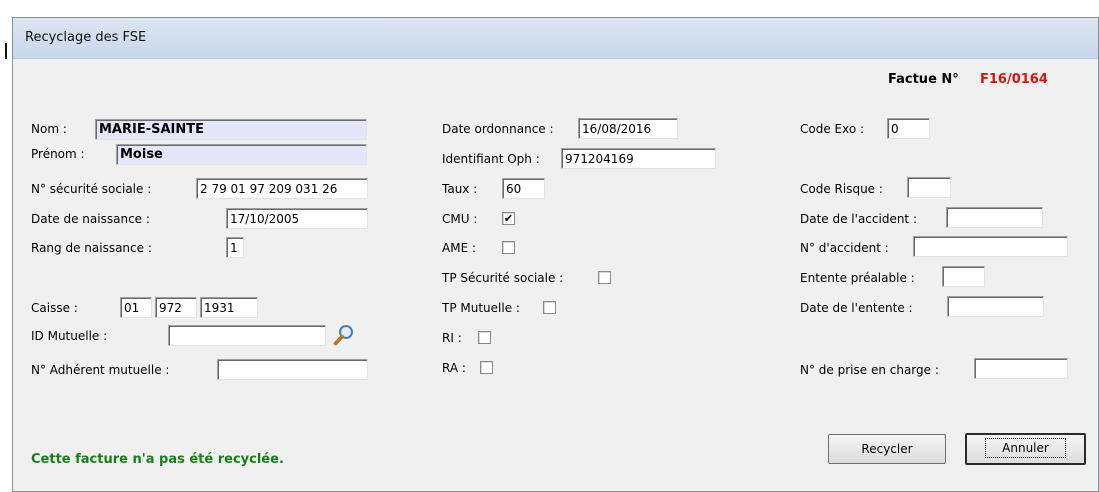  I want to click on adherent-field, so click(292, 369).